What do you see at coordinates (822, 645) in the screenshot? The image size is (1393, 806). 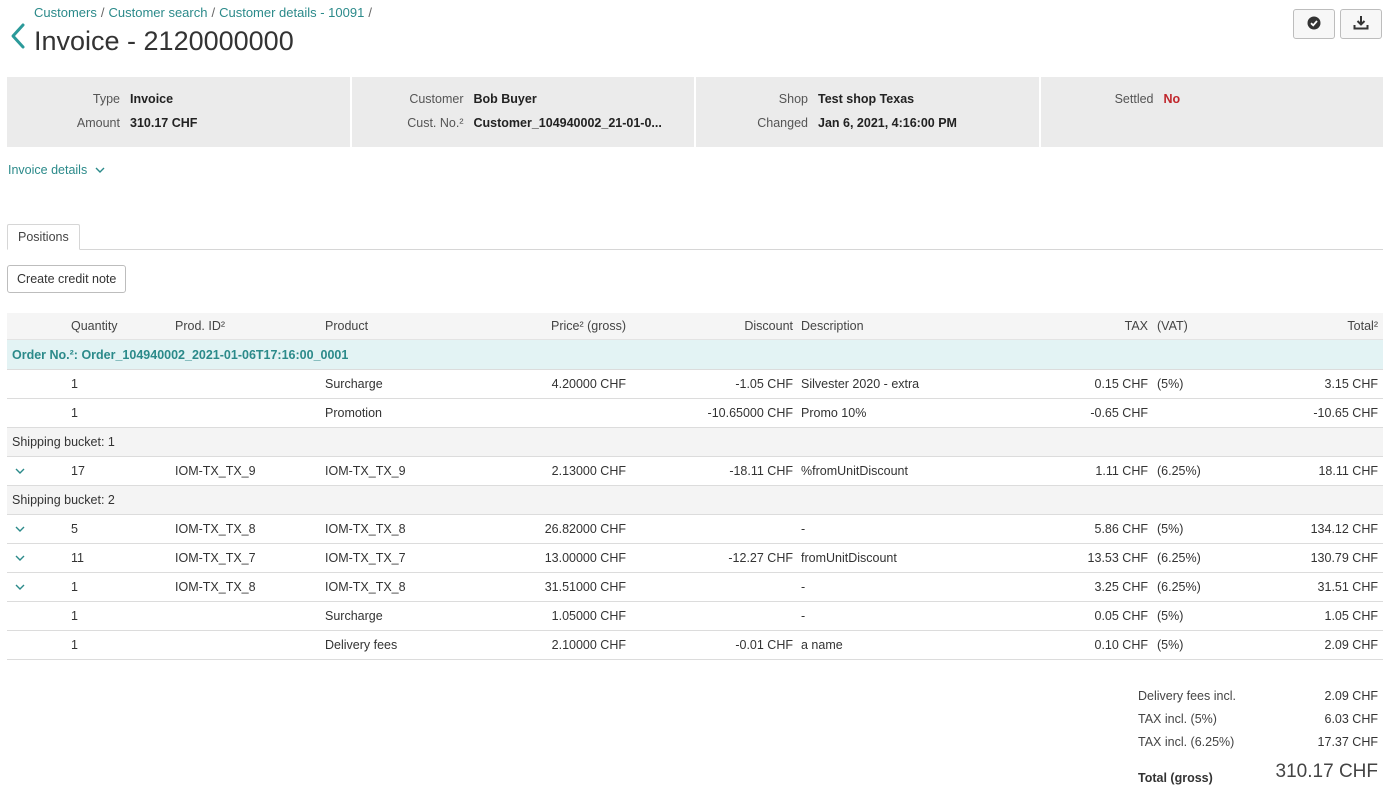 I see `description-cell: a name` at bounding box center [822, 645].